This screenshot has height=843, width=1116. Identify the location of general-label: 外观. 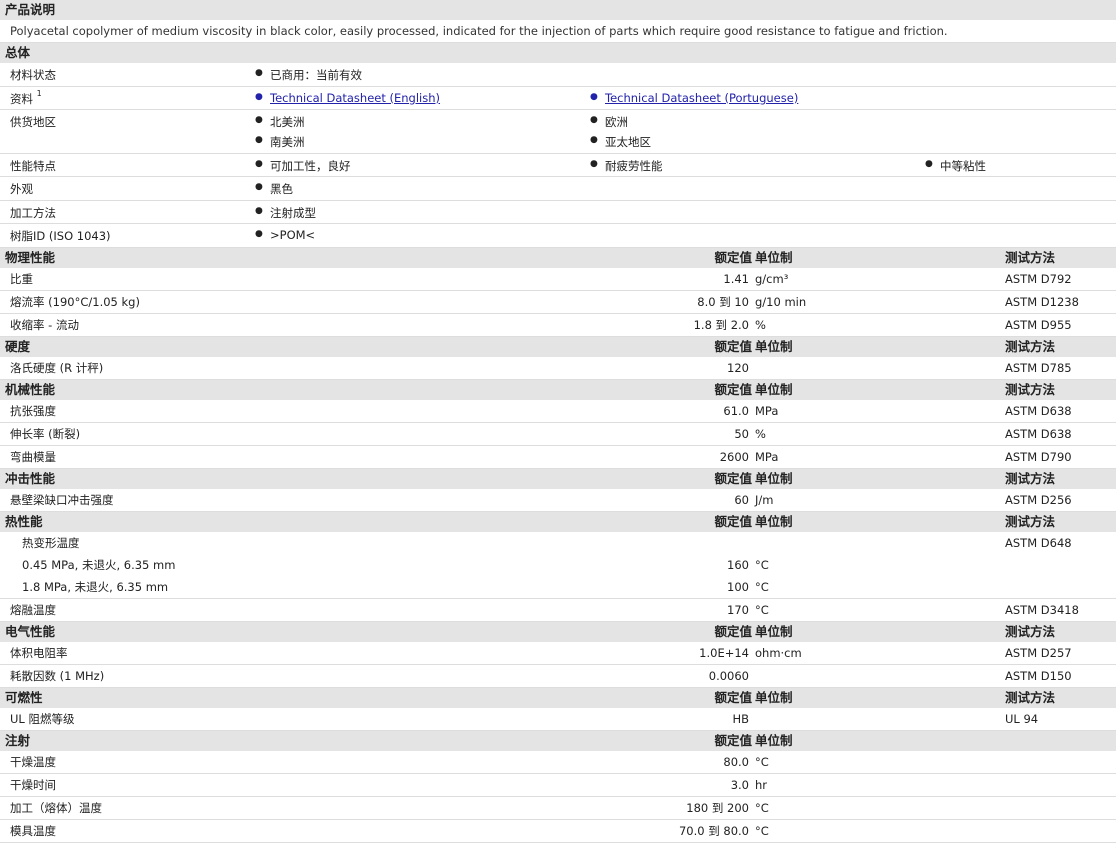
(21, 189).